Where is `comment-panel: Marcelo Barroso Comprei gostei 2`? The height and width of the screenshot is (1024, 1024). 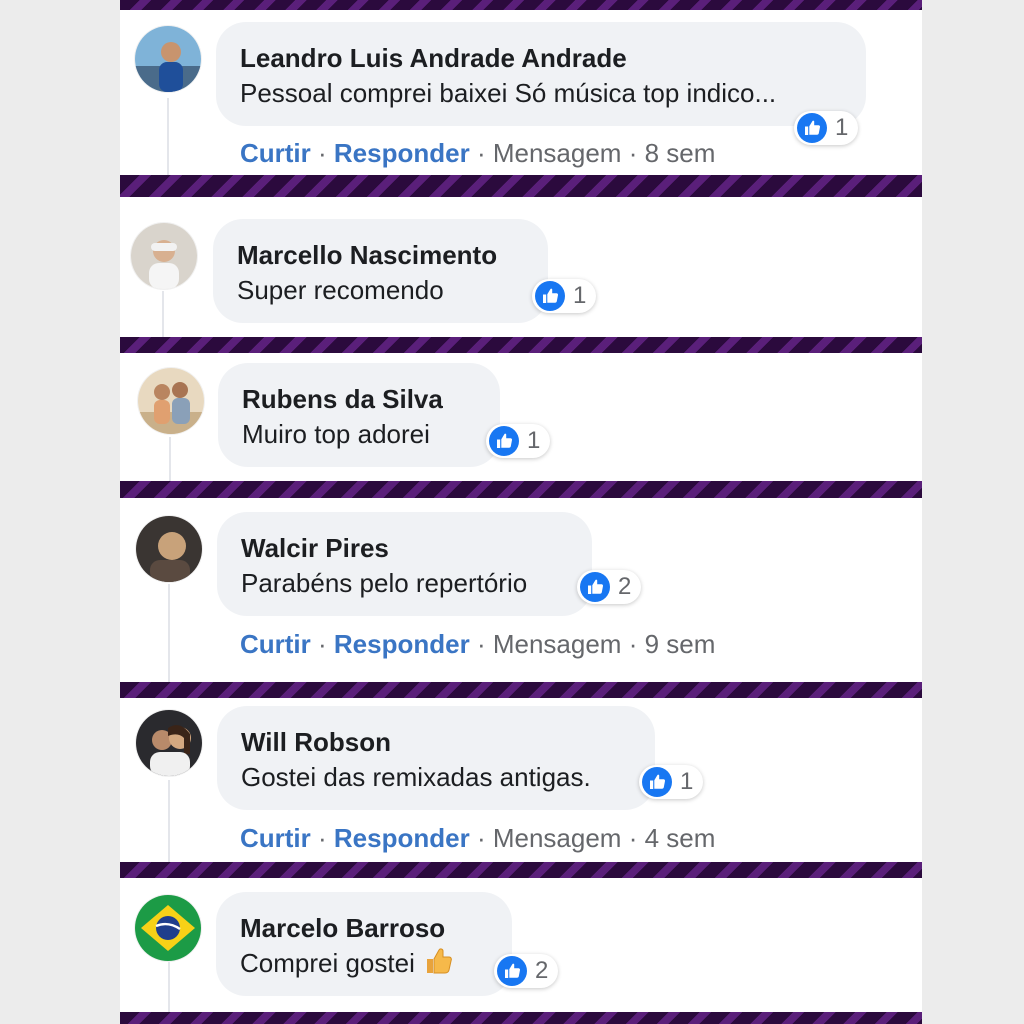
comment-panel: Marcelo Barroso Comprei gostei 2 is located at coordinates (521, 945).